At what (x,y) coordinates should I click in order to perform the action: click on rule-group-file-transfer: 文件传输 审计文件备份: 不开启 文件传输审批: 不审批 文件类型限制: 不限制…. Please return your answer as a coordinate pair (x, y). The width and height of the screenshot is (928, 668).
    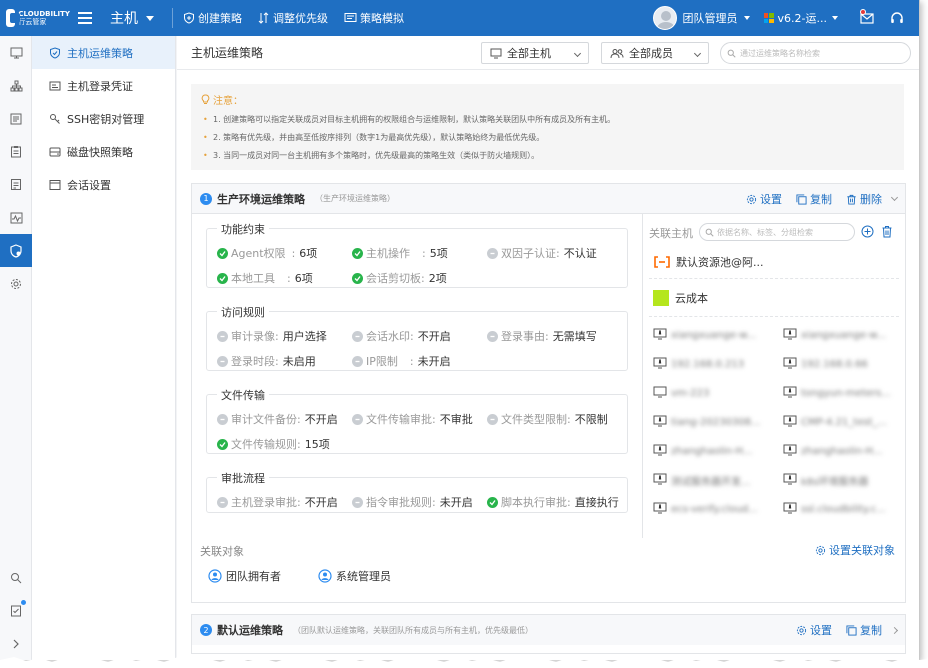
    Looking at the image, I should click on (417, 420).